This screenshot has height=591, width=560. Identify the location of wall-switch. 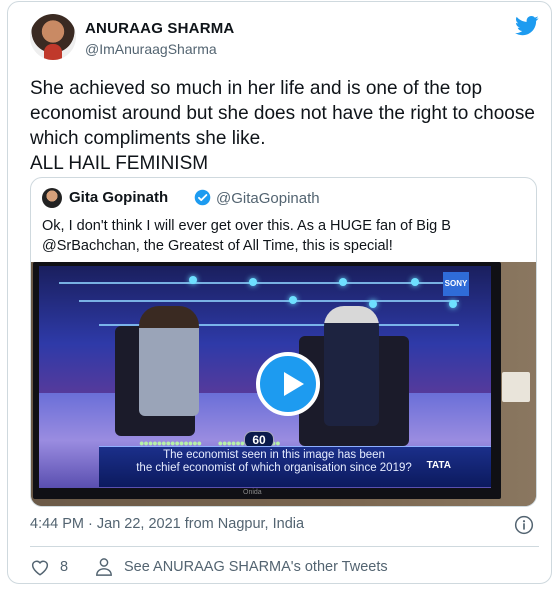
(516, 387).